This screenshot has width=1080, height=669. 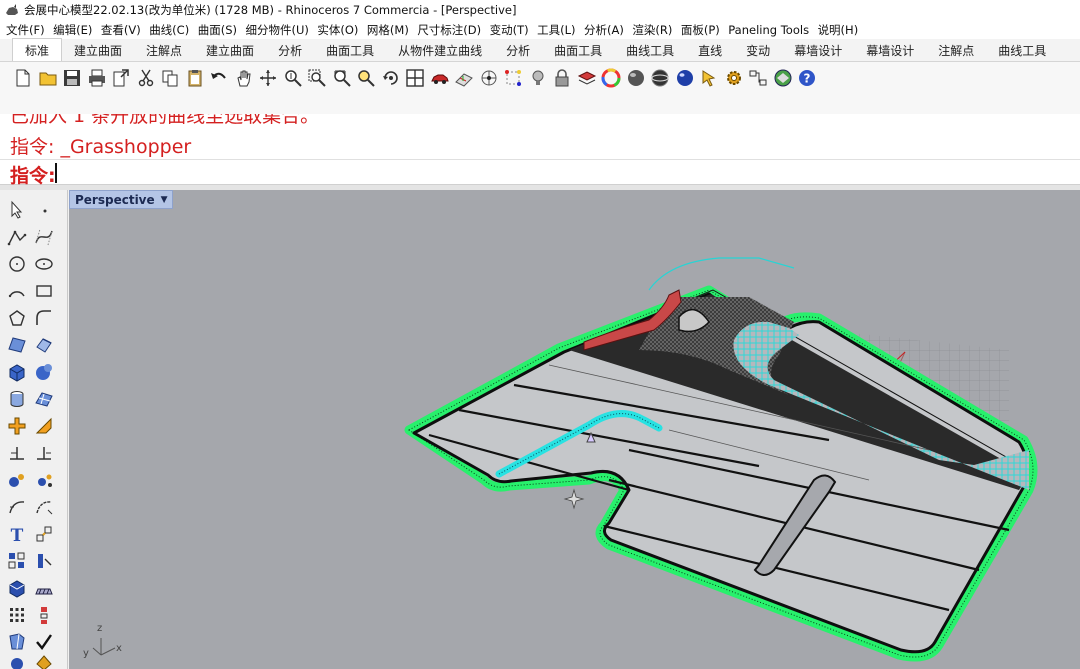 I want to click on shaded-sphere-icon, so click(x=636, y=78).